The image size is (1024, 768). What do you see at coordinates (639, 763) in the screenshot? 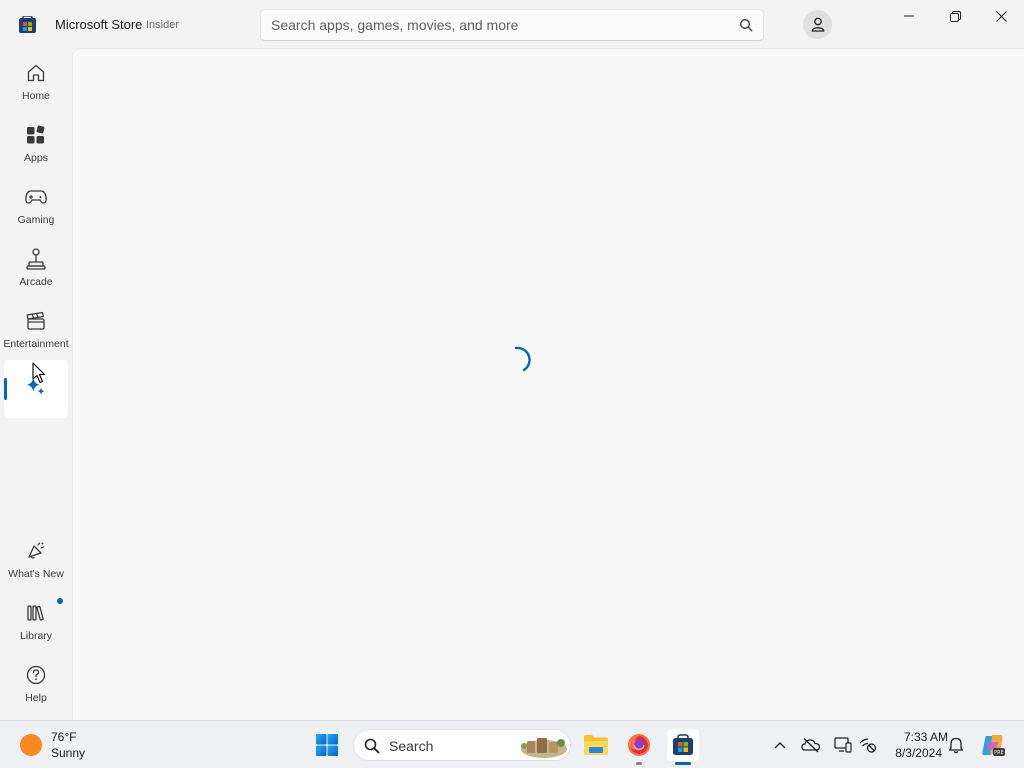
I see `running-indicator` at bounding box center [639, 763].